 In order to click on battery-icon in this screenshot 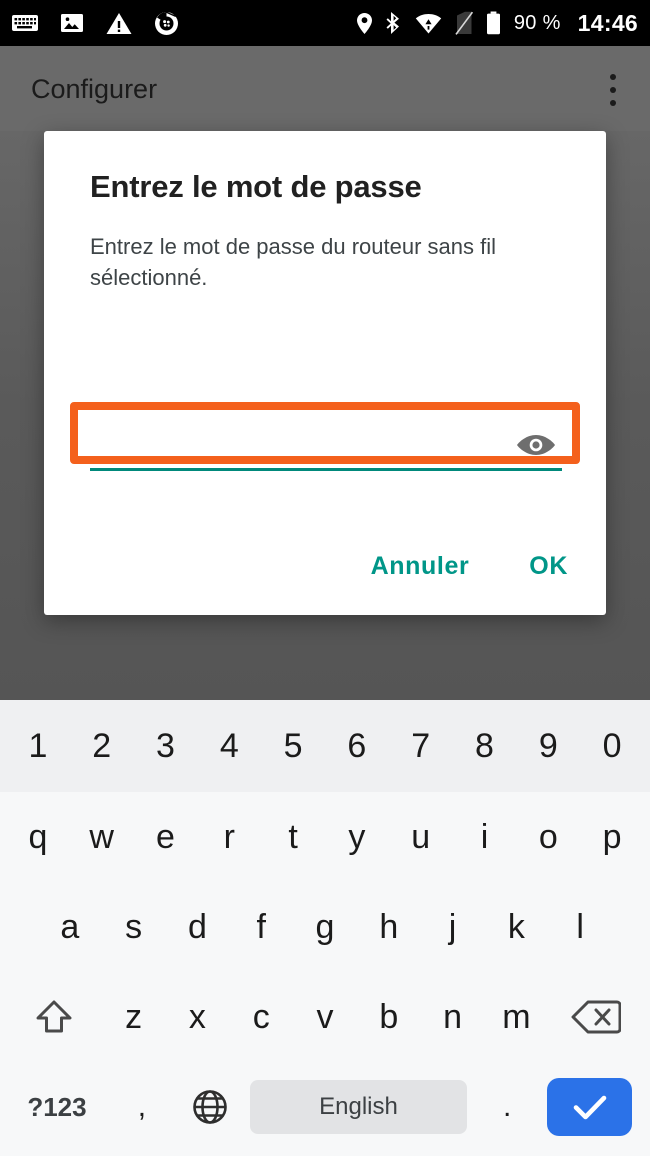, I will do `click(493, 23)`.